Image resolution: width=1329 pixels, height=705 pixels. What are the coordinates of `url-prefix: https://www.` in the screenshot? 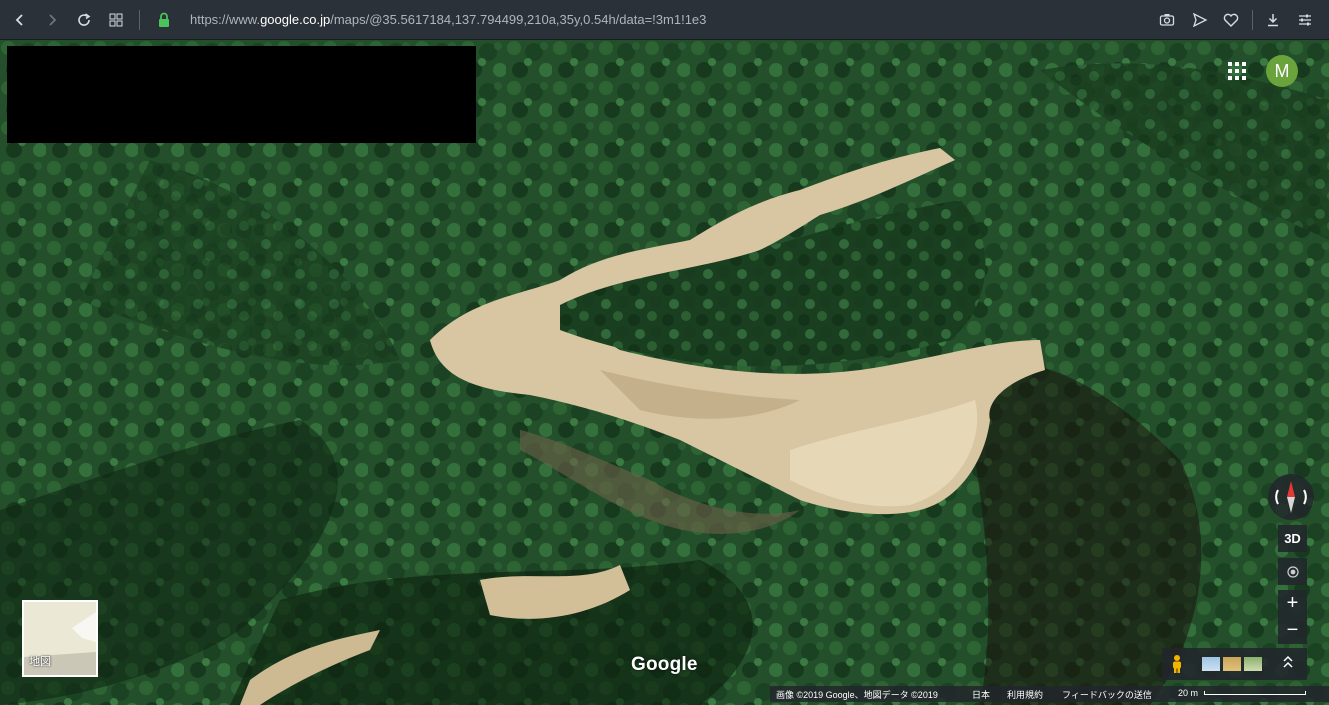 It's located at (225, 19).